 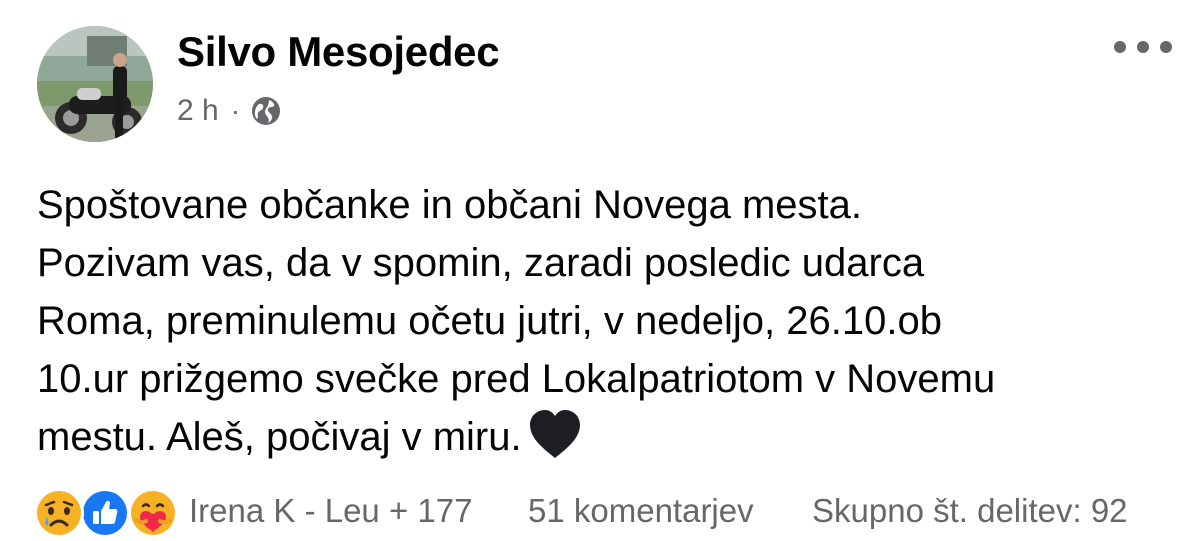 What do you see at coordinates (330, 511) in the screenshot?
I see `reactors-summary: Irena K - Leu + 177` at bounding box center [330, 511].